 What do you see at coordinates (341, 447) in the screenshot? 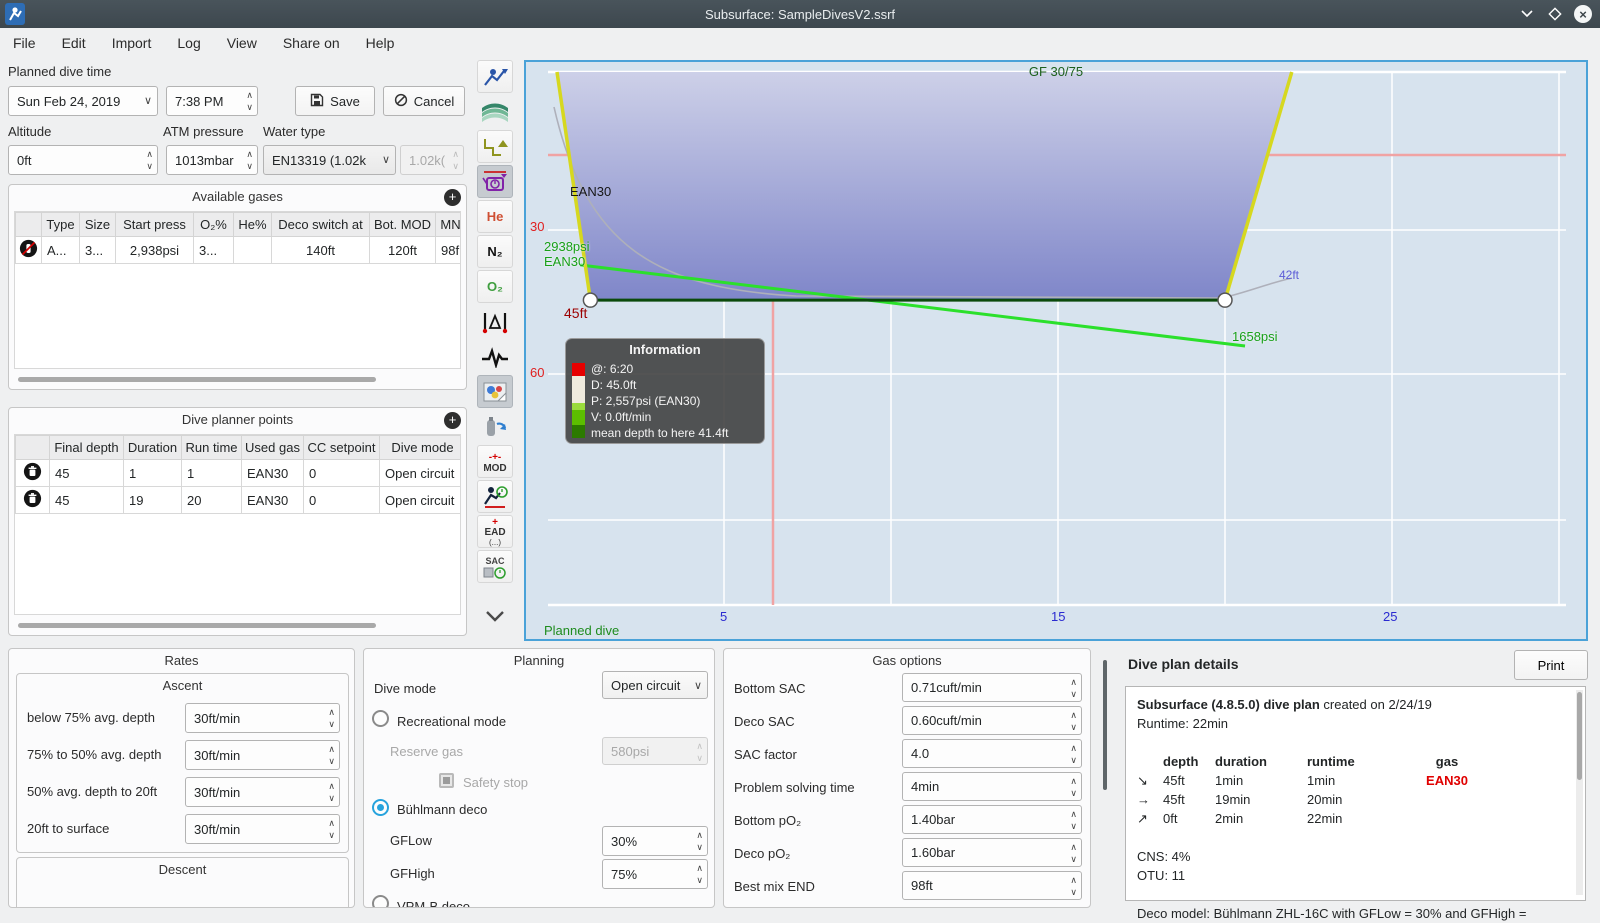
I see `points-col-setpoint: CC setpoint` at bounding box center [341, 447].